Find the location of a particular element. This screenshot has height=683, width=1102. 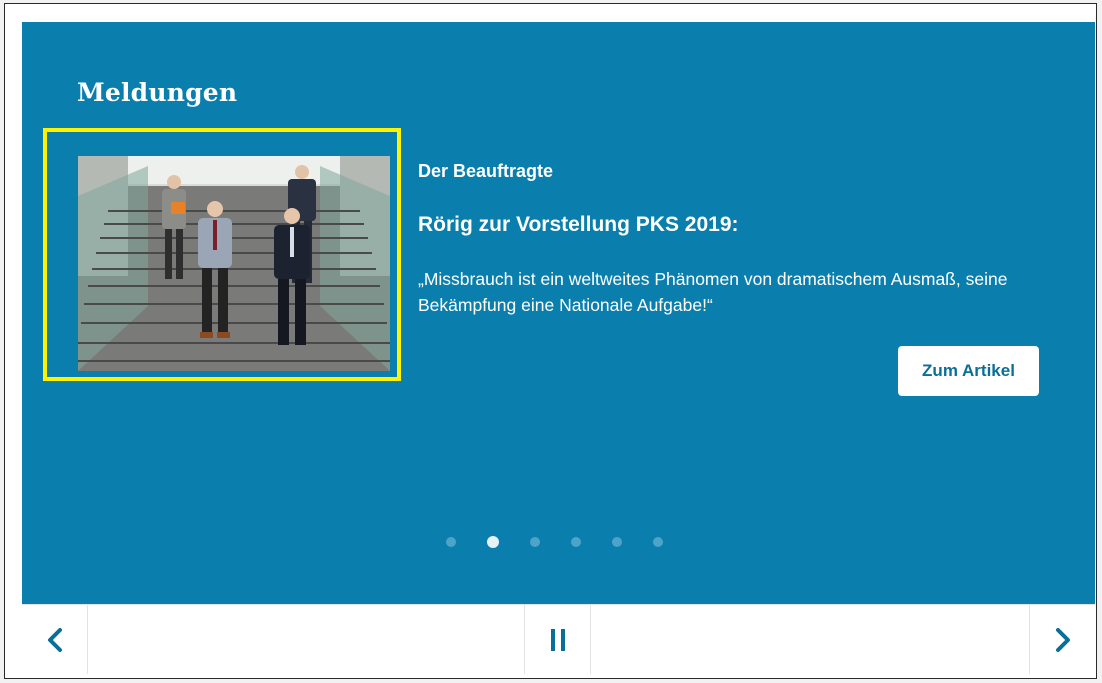

pause-icon is located at coordinates (557, 639).